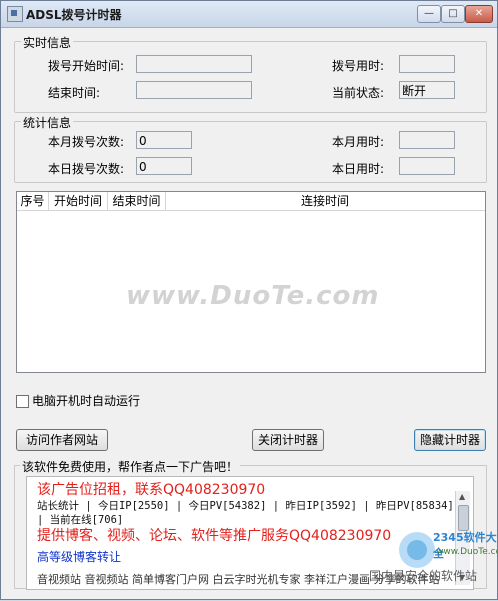 The height and width of the screenshot is (601, 498). Describe the element at coordinates (450, 440) in the screenshot. I see `hide-timer-button: 隐藏计时器` at that location.